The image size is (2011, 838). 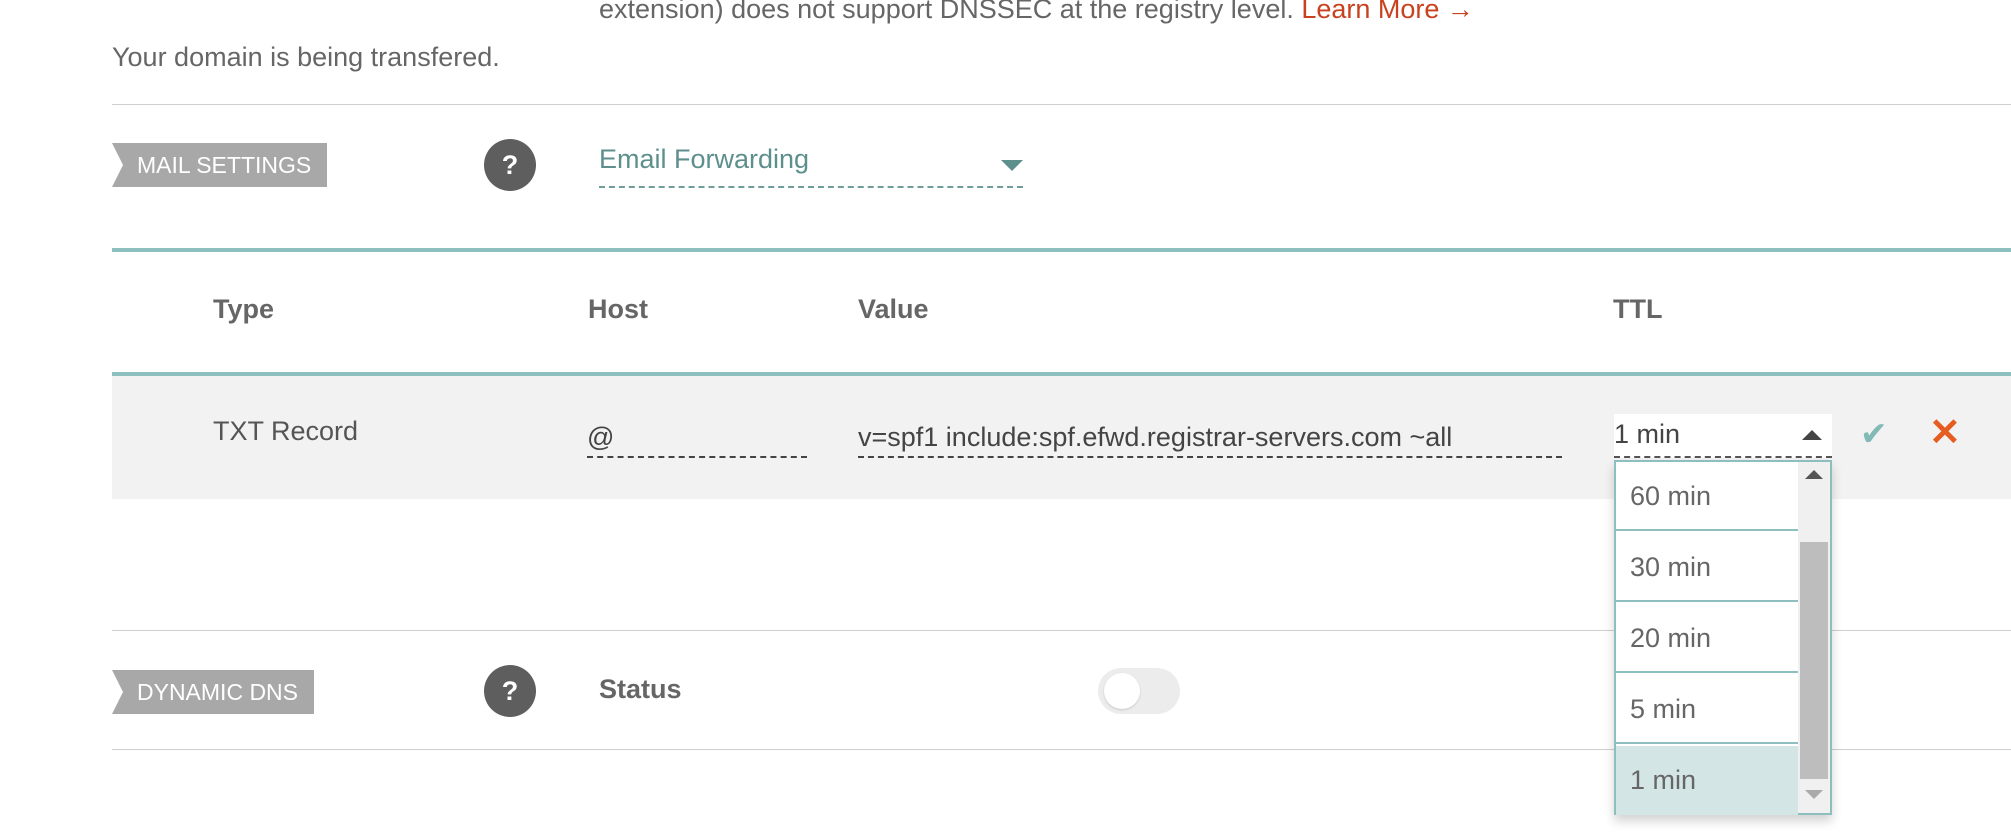 I want to click on table-top-border, so click(x=1061, y=250).